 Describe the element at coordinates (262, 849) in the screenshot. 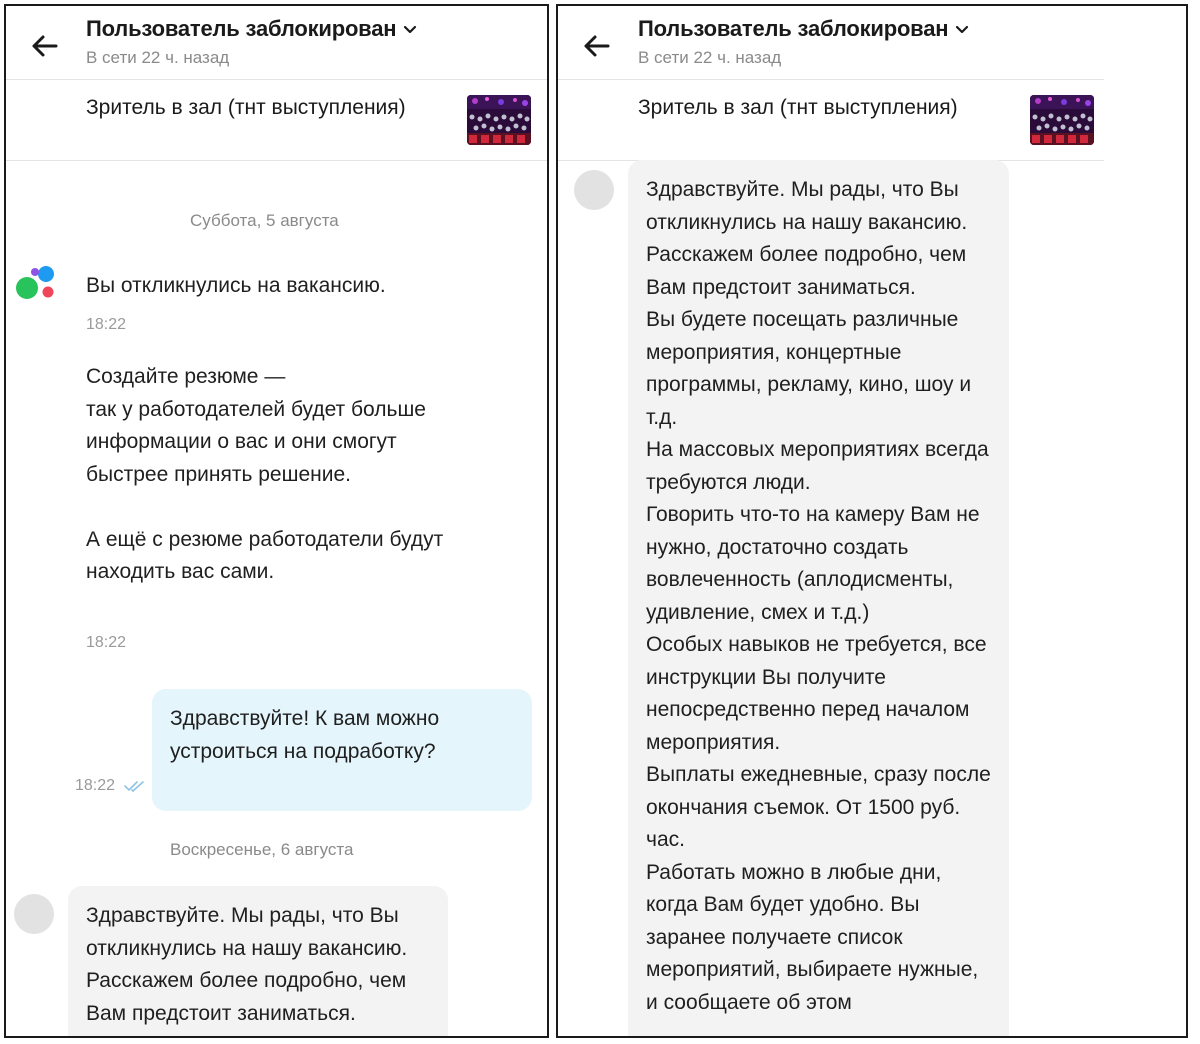

I see `date-separator: Воскресенье, 6 августа` at that location.